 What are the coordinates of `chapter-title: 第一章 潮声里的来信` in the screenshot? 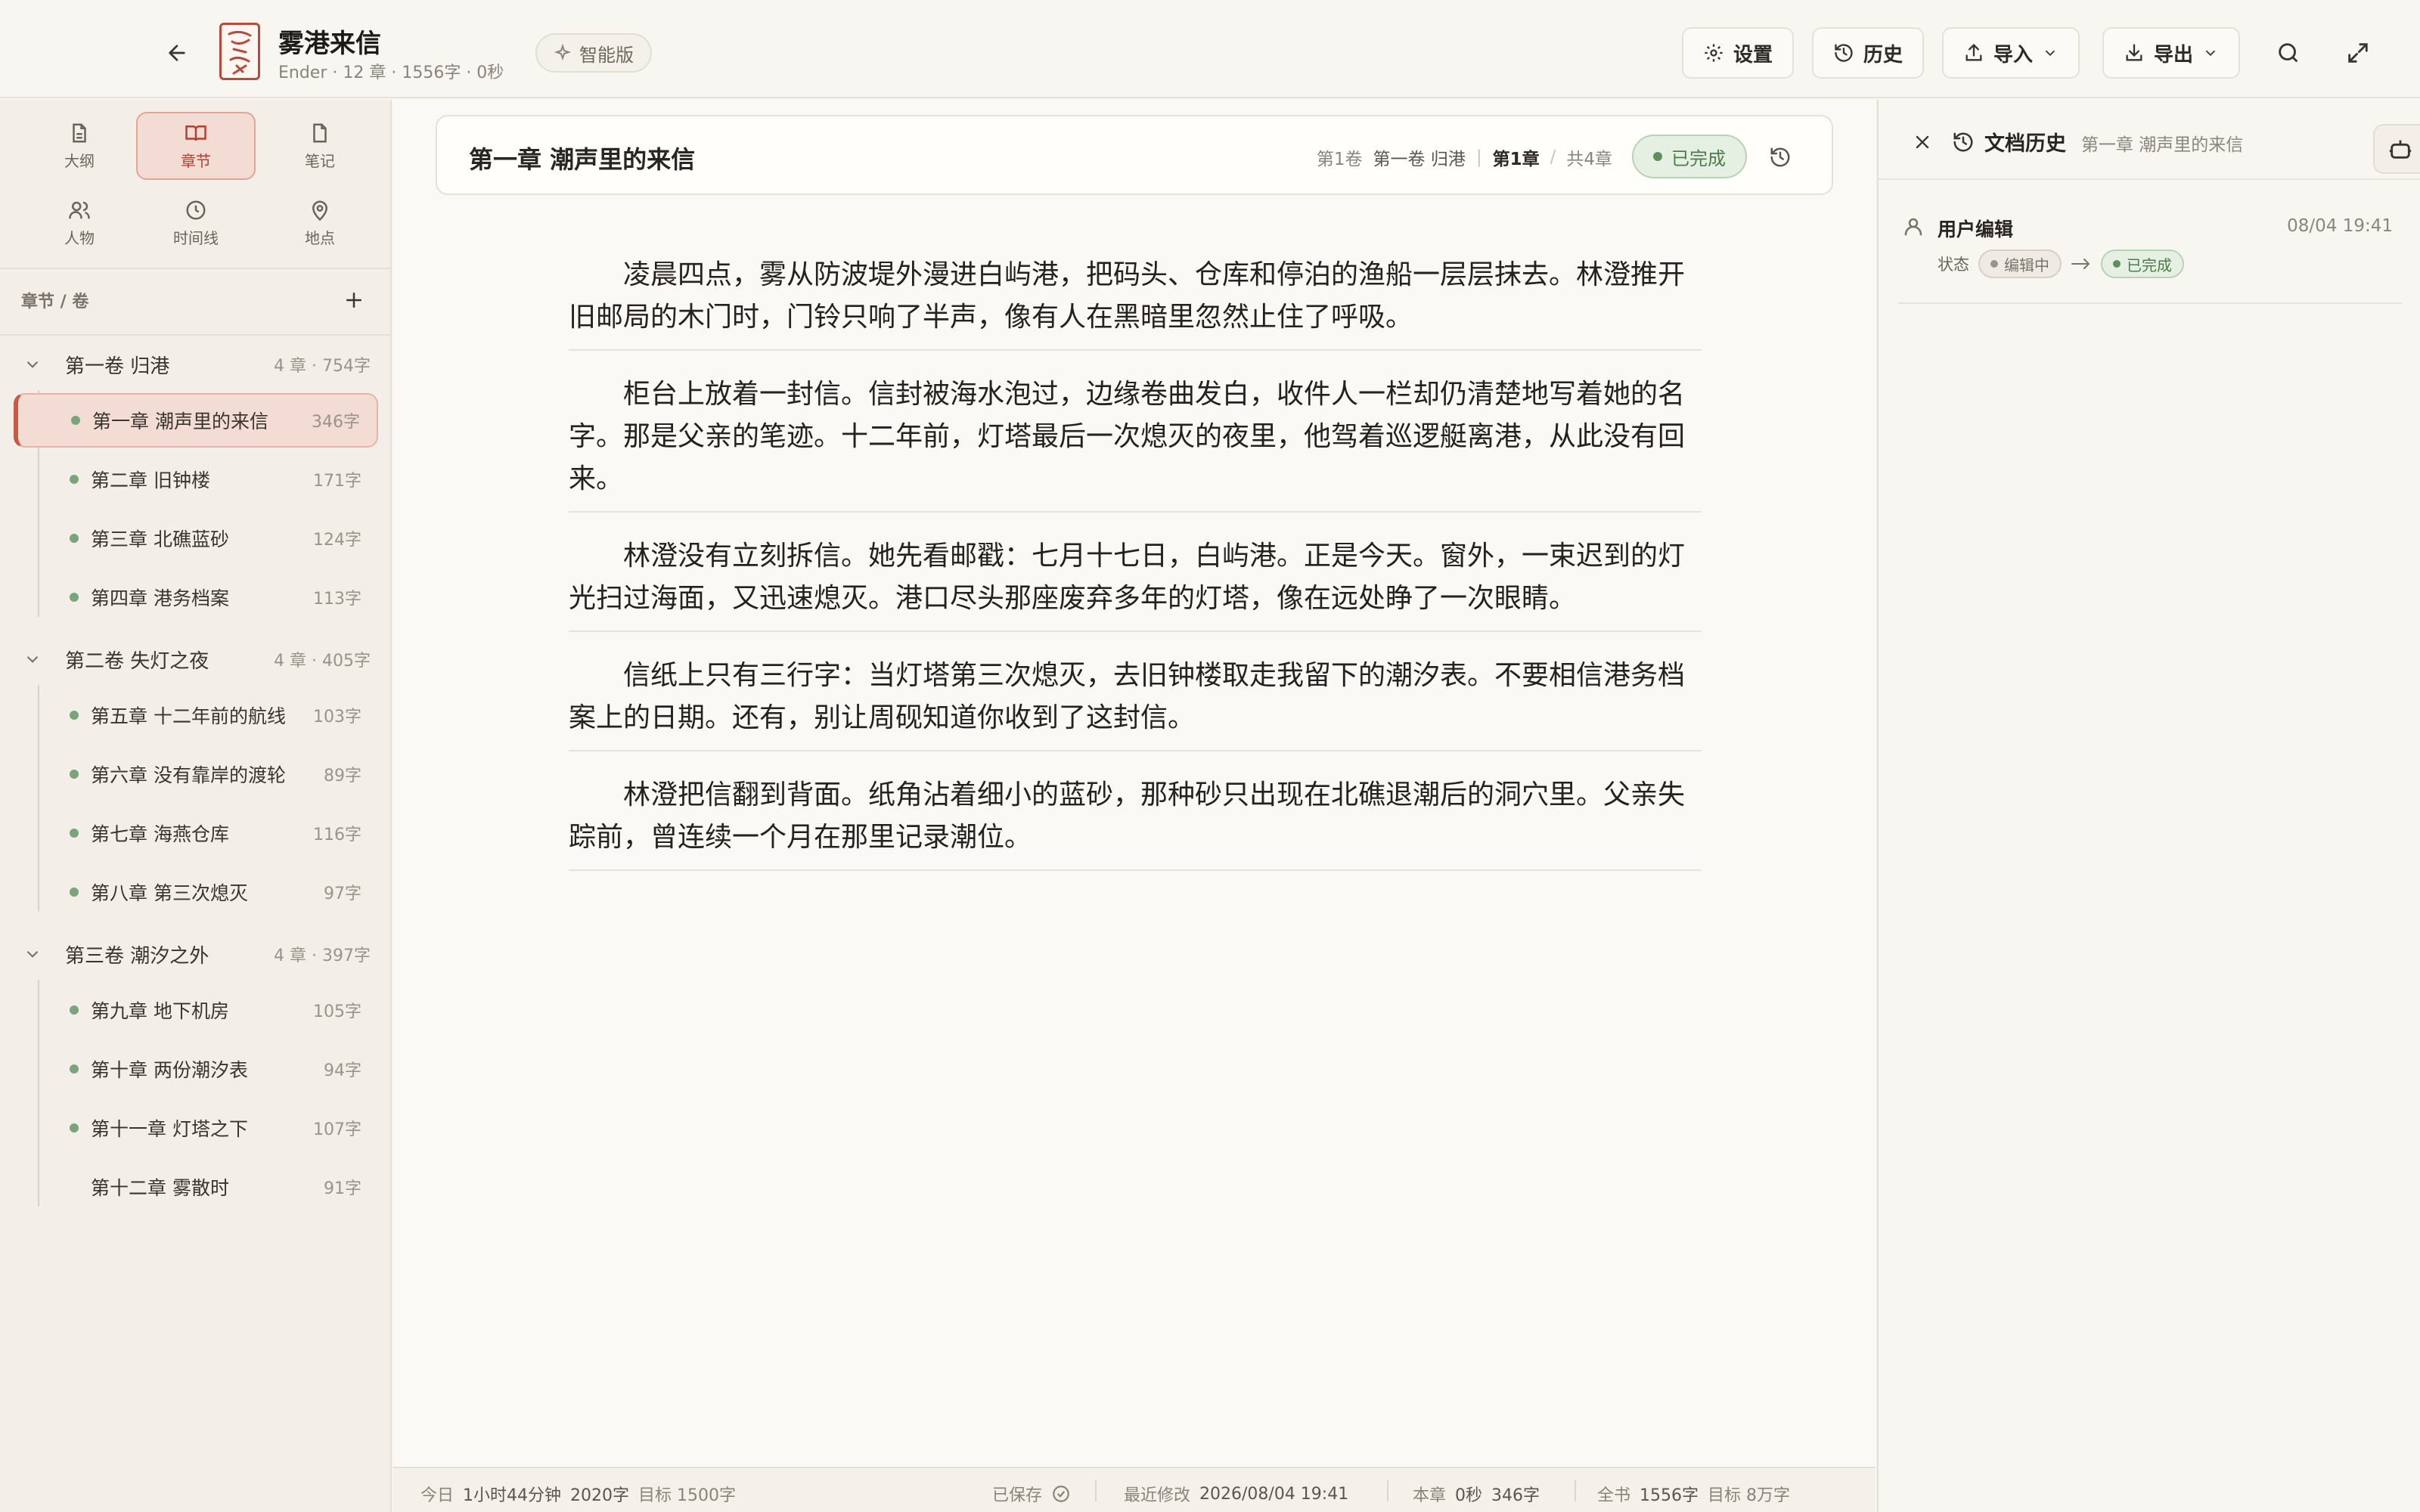 It's located at (180, 421).